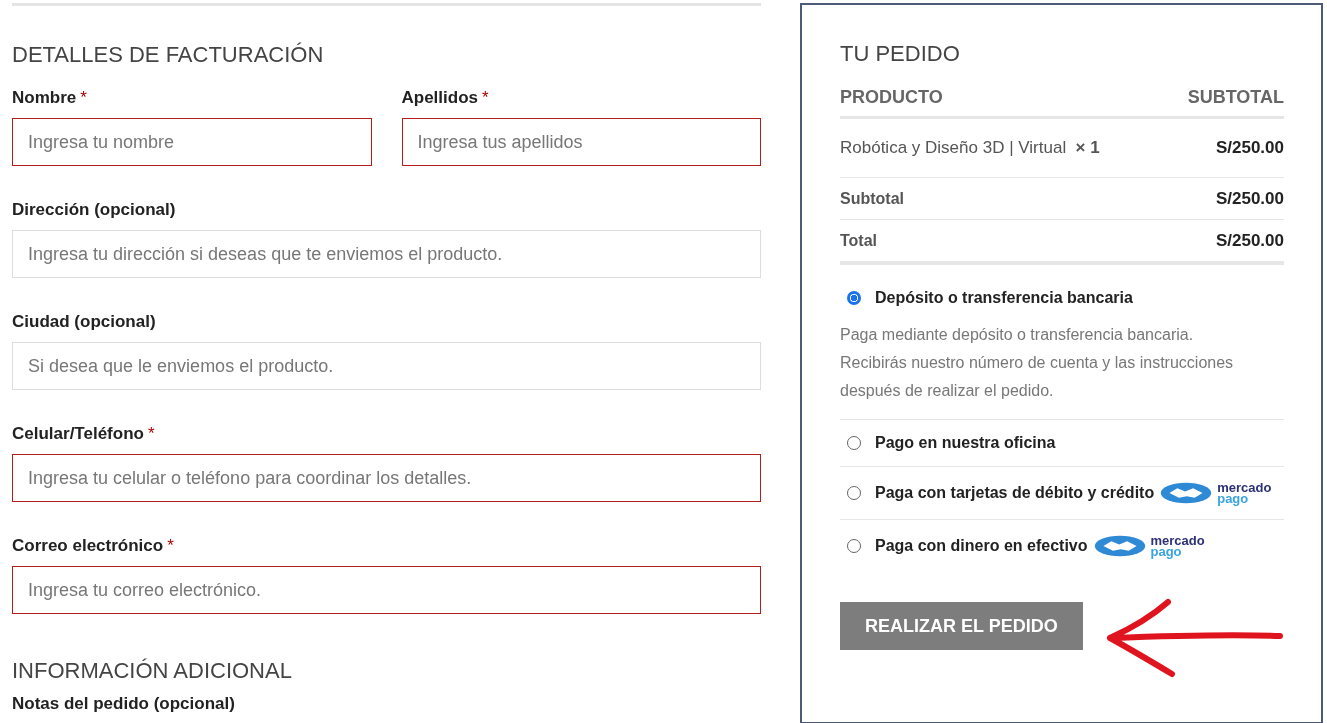 The width and height of the screenshot is (1327, 723). Describe the element at coordinates (386, 590) in the screenshot. I see `input-field: Ingresa tu correo electrónico.` at that location.